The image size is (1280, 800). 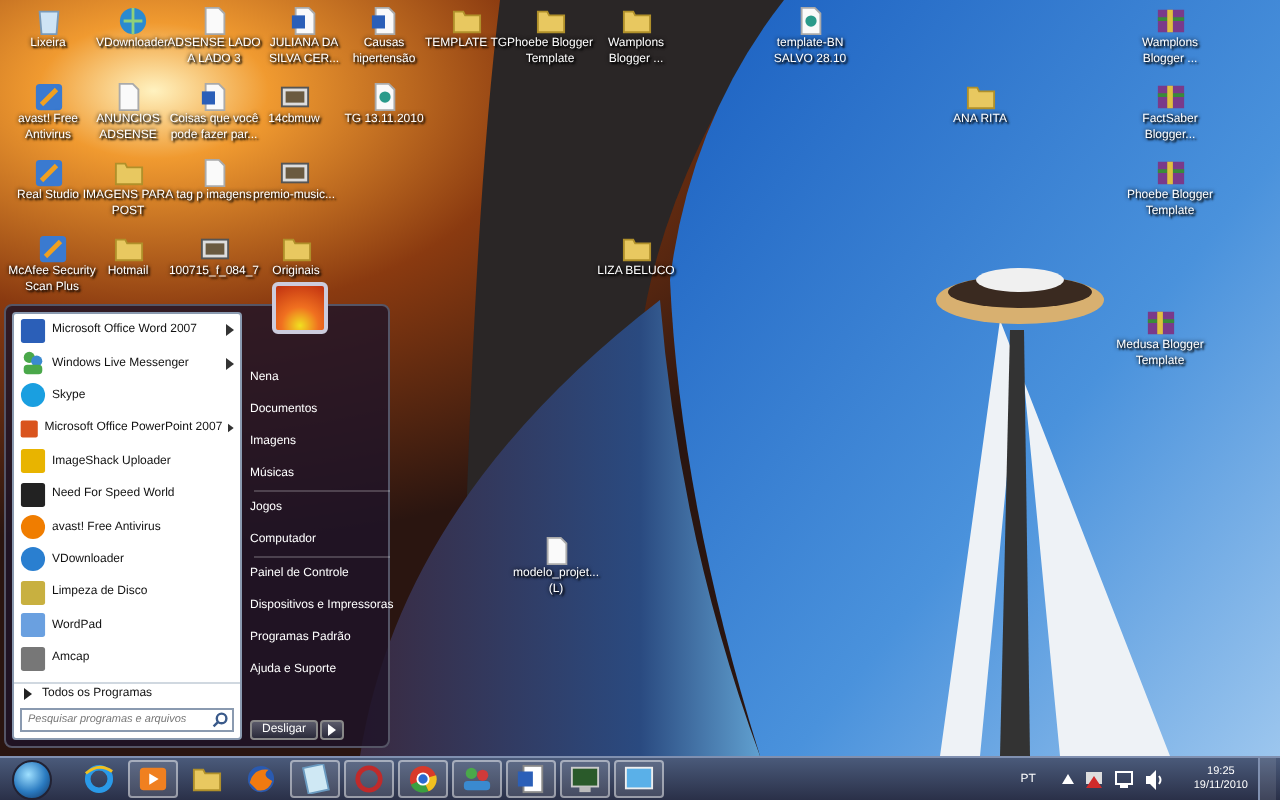 What do you see at coordinates (33, 559) in the screenshot?
I see `globe-icon` at bounding box center [33, 559].